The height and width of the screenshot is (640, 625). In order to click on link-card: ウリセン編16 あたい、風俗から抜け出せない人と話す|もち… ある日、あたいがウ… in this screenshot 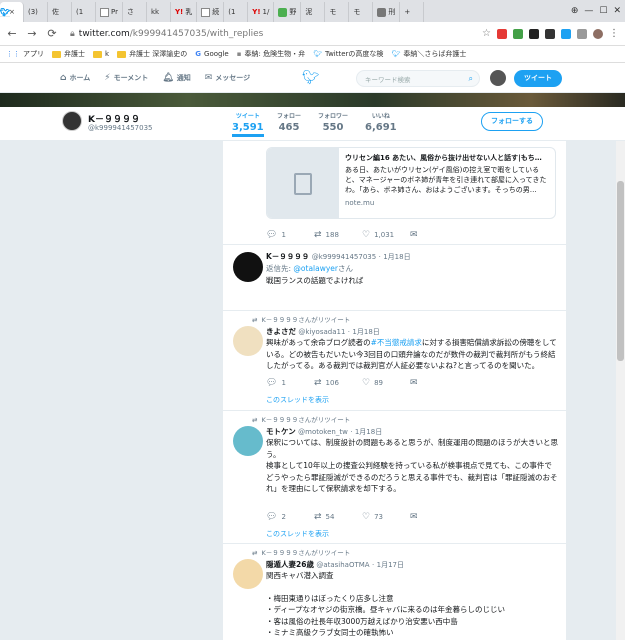, I will do `click(411, 183)`.